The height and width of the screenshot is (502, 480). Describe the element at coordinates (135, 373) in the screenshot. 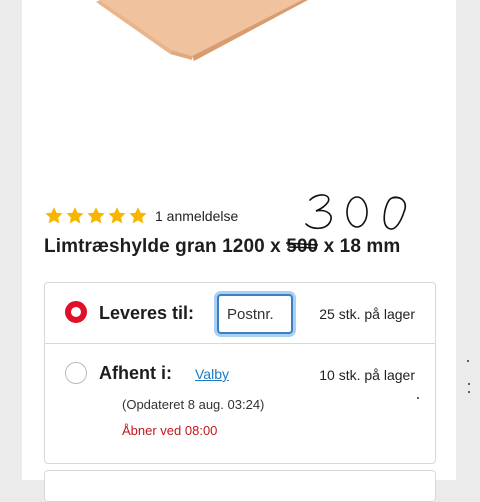

I see `pickup-label: Afhent i:` at that location.